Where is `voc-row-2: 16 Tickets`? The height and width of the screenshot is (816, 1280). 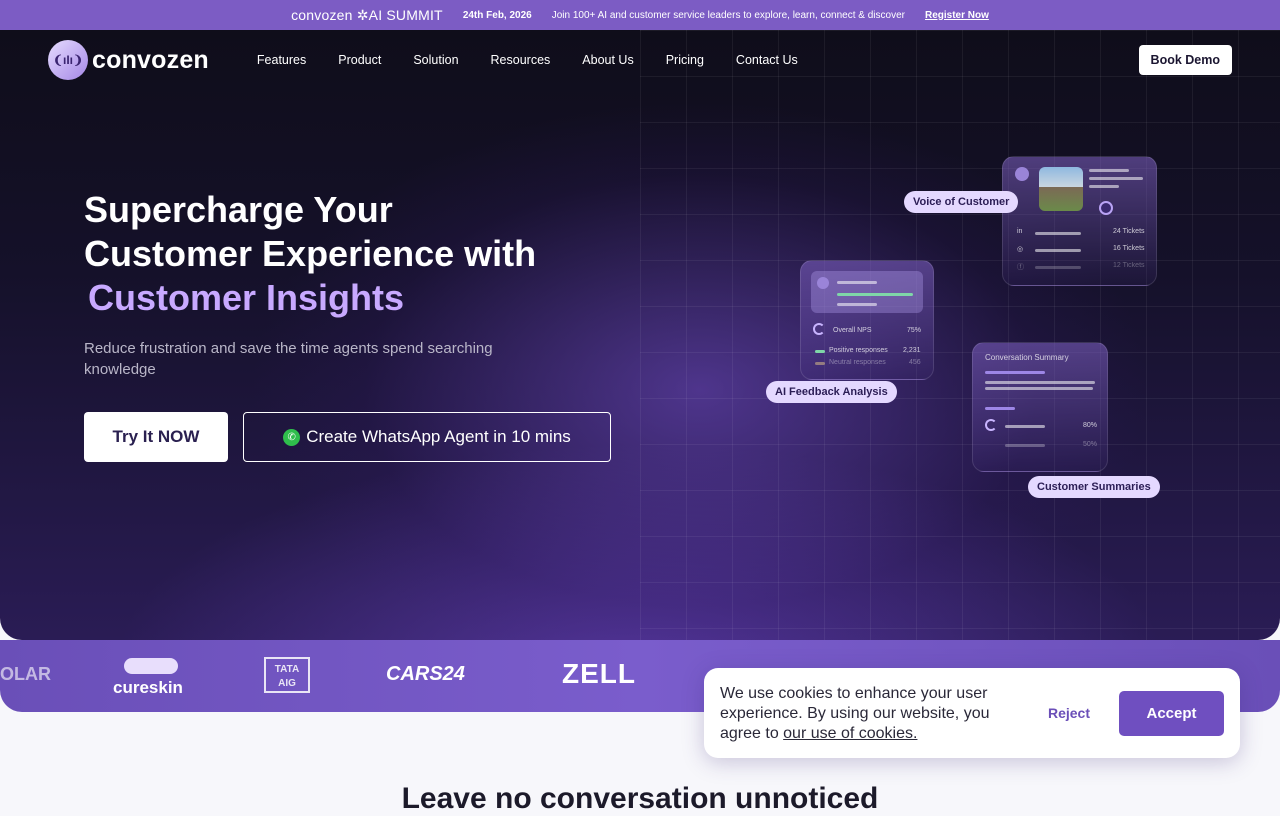 voc-row-2: 16 Tickets is located at coordinates (1129, 248).